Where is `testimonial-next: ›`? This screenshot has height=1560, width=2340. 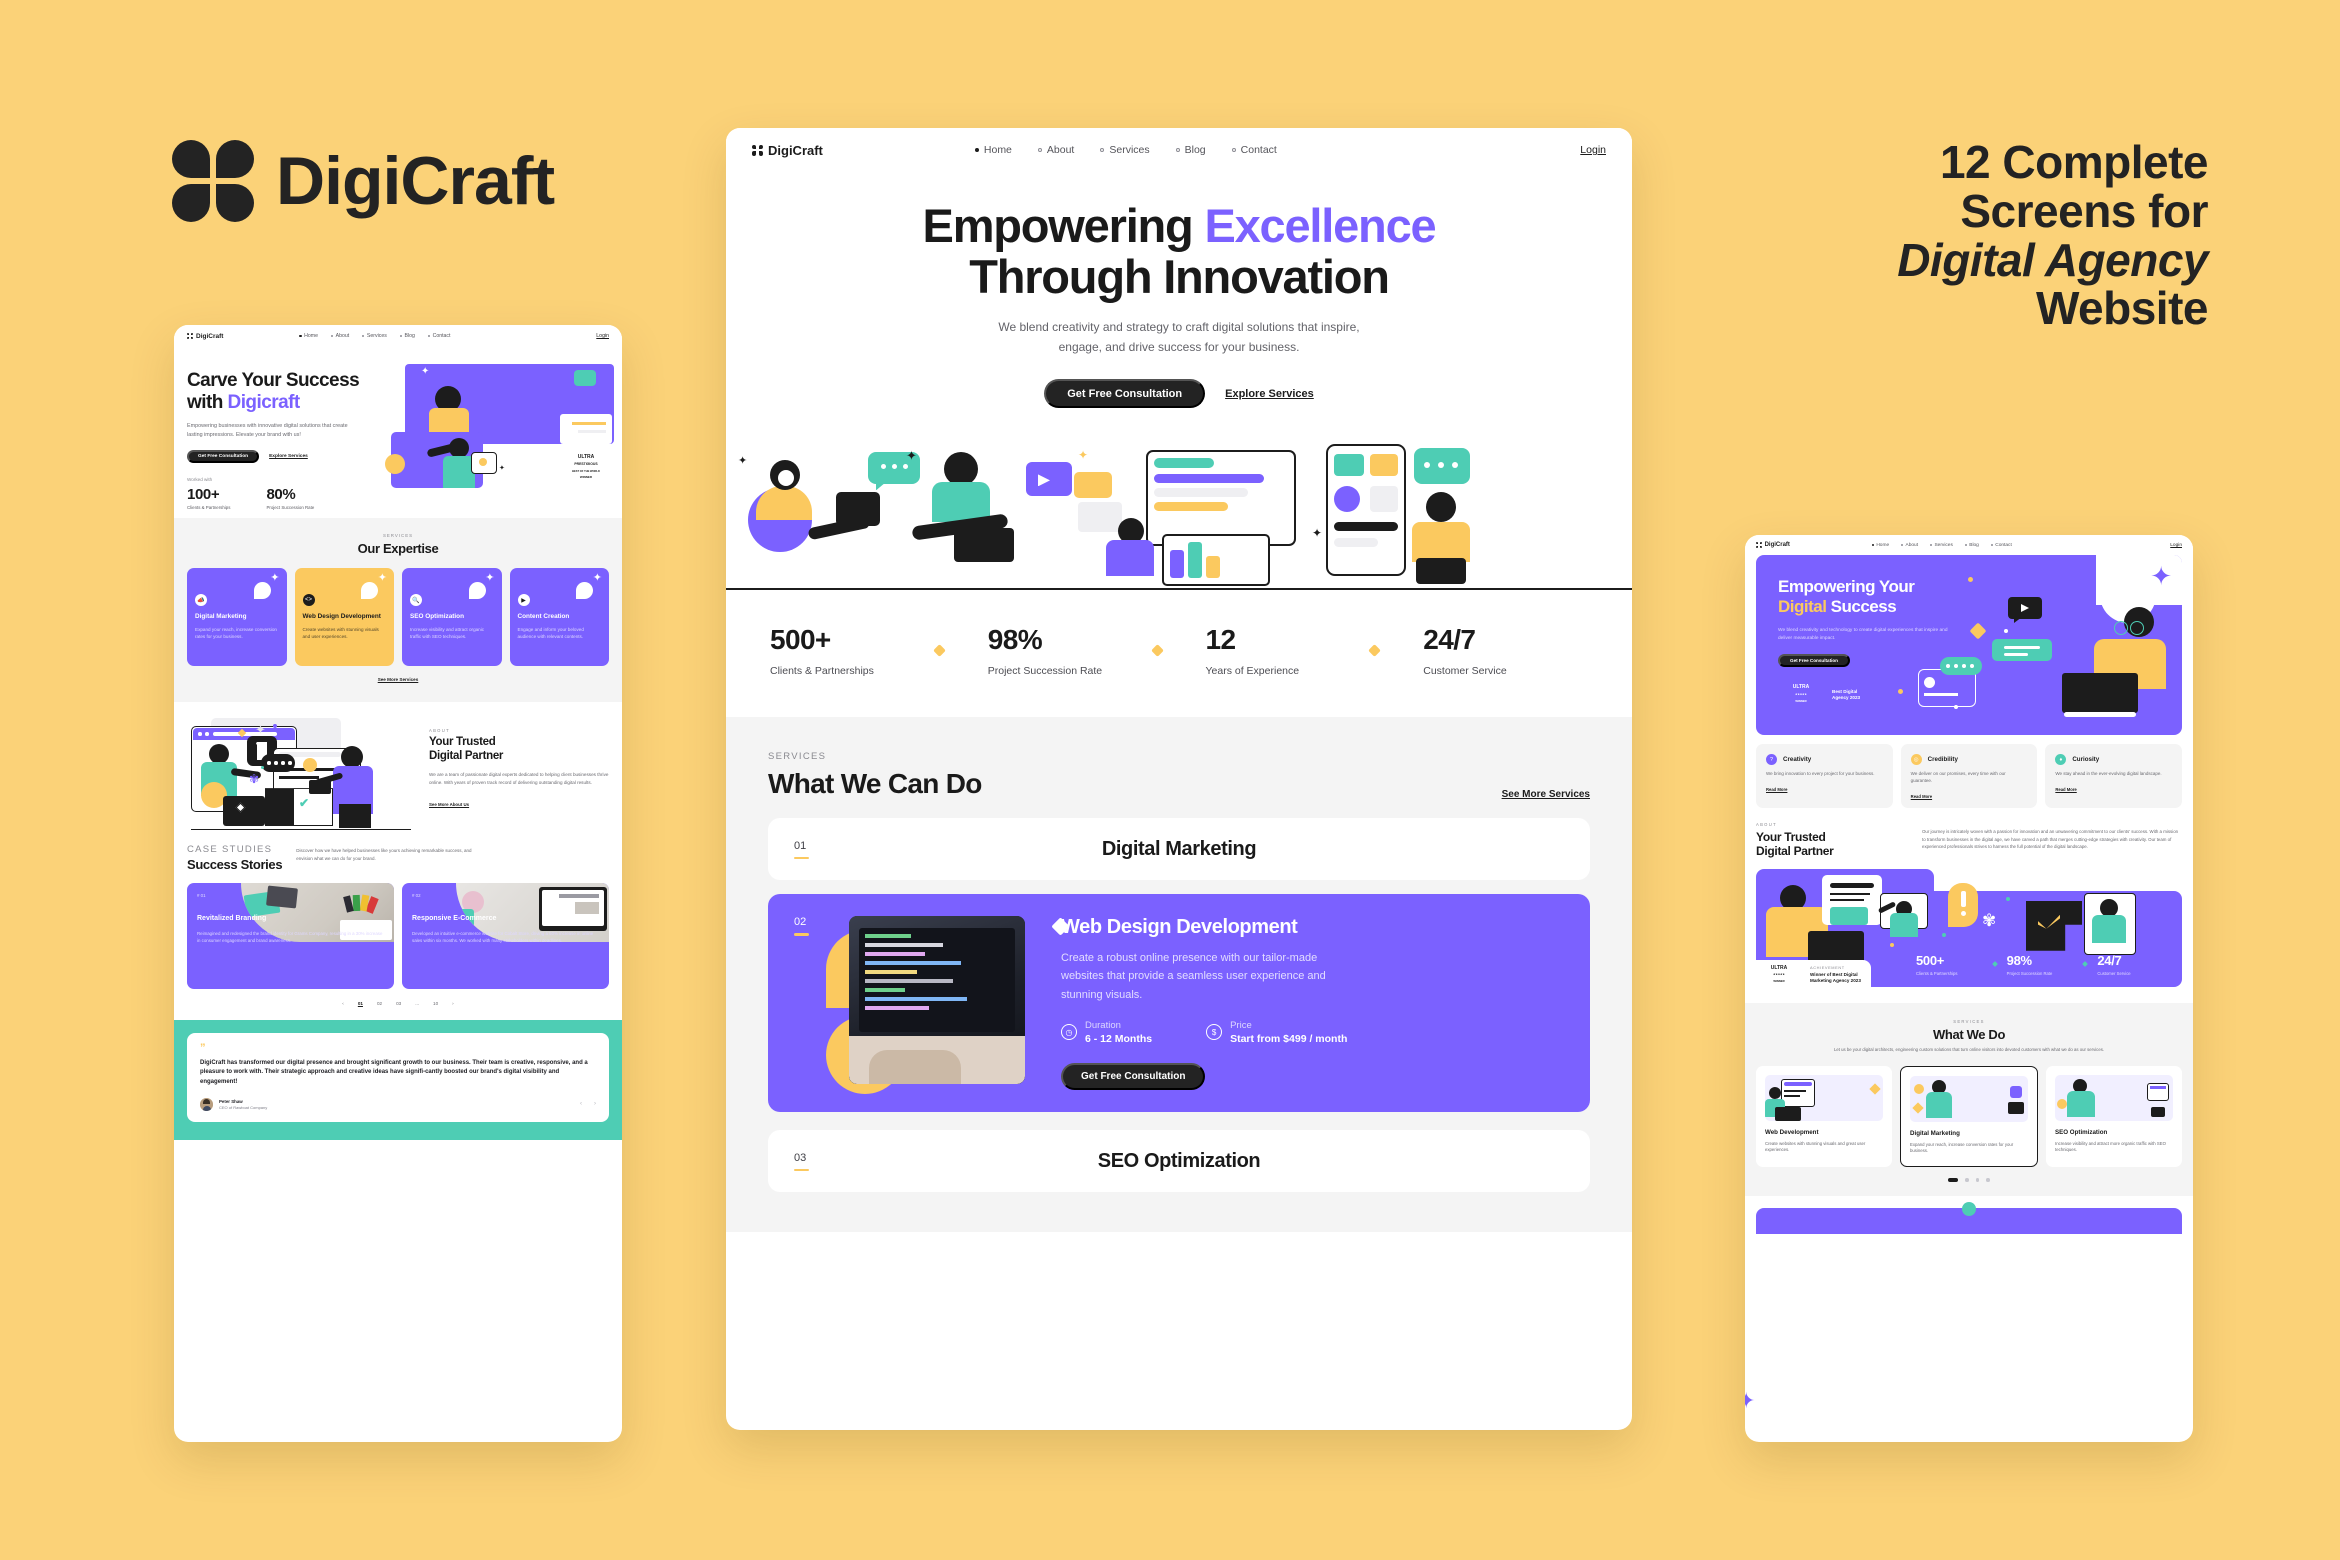 testimonial-next: › is located at coordinates (595, 1104).